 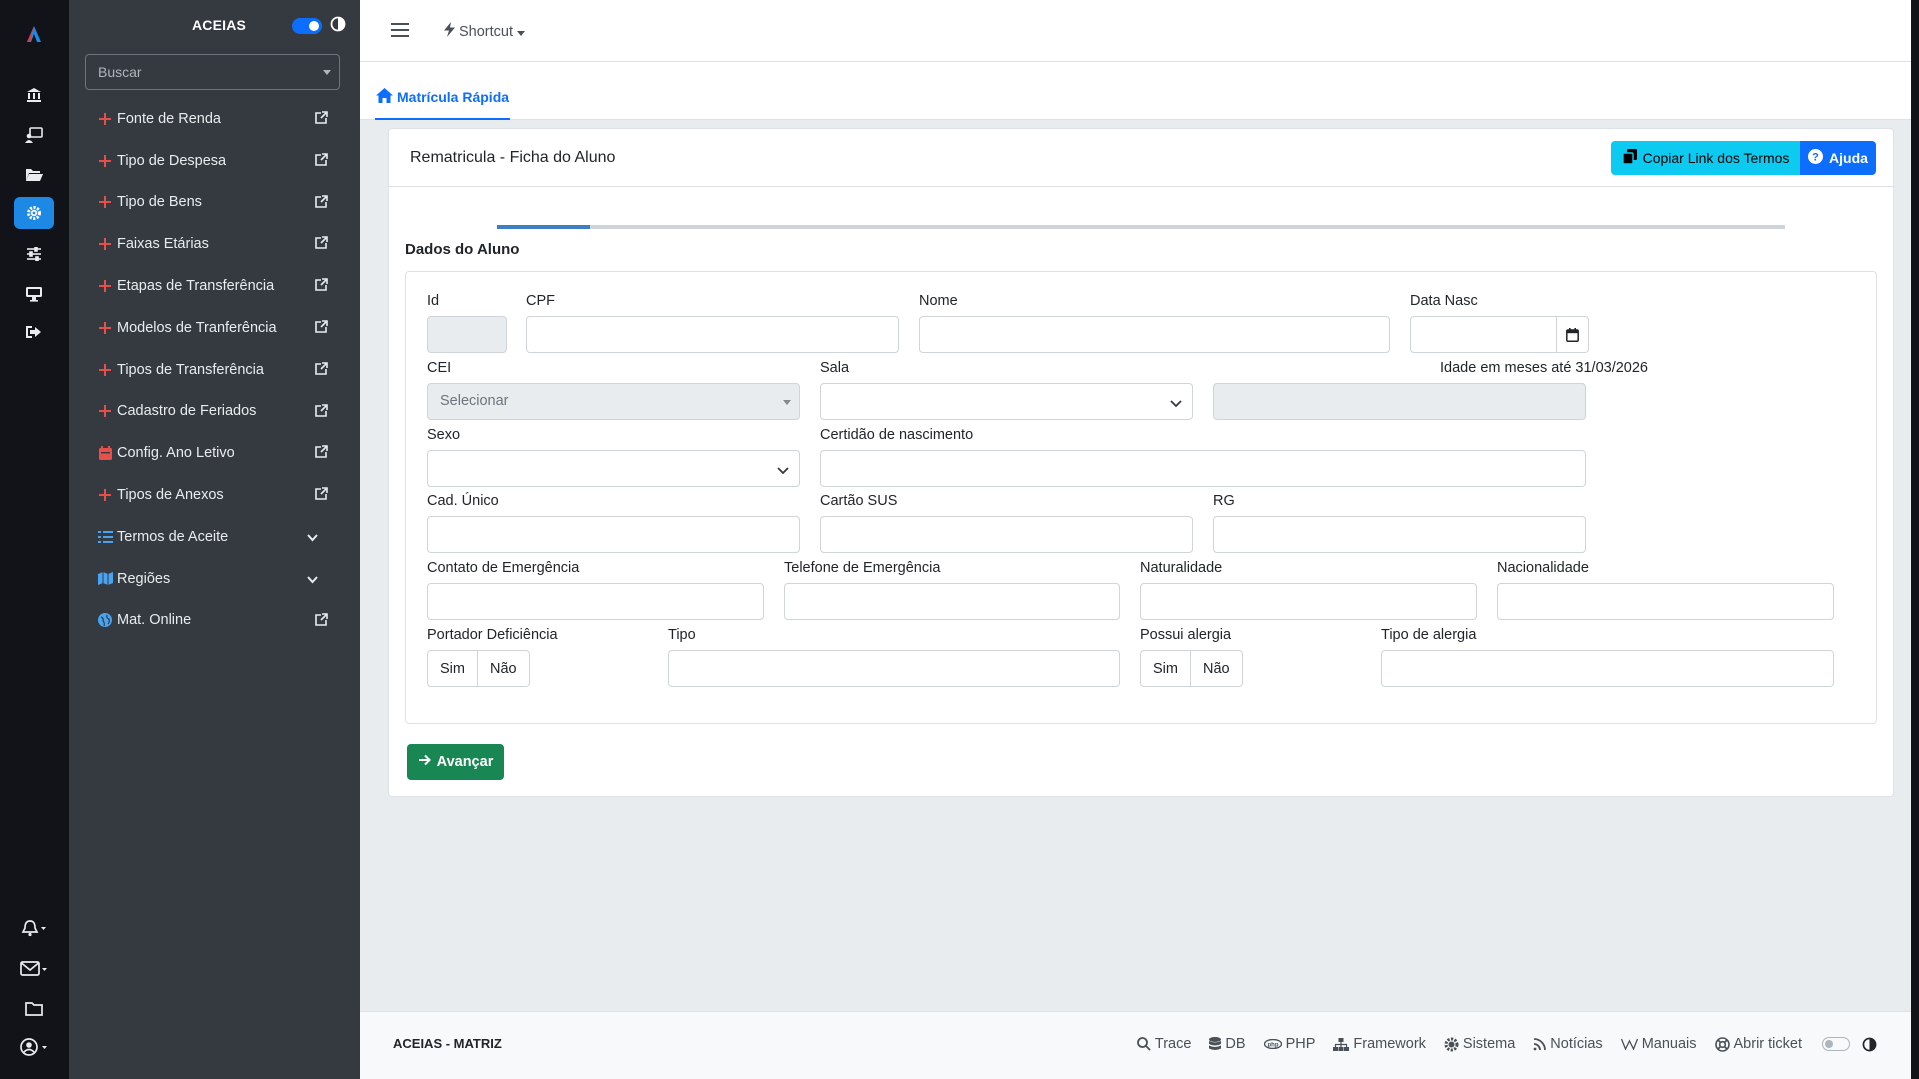 I want to click on hamburger-menu-icon, so click(x=400, y=32).